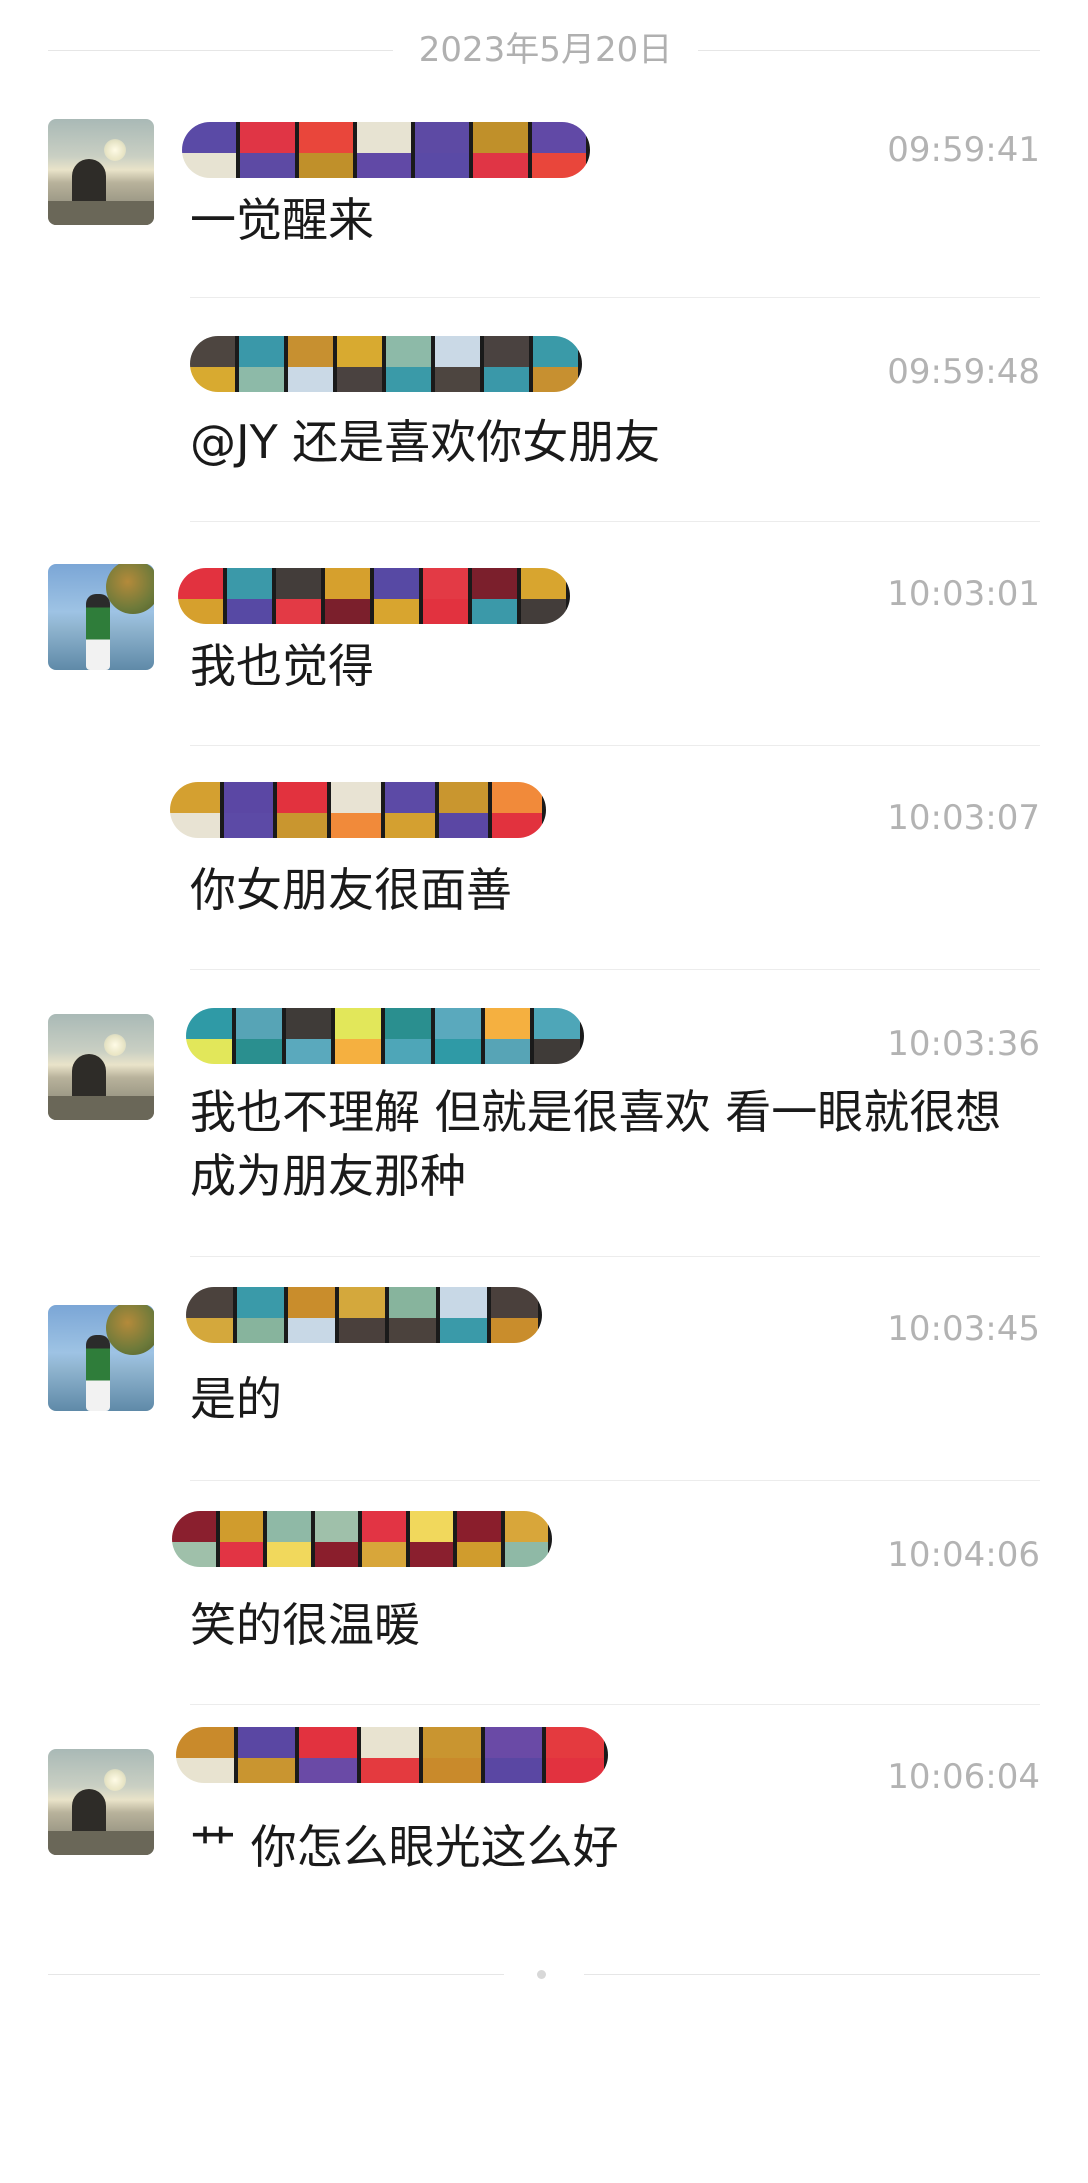 Image resolution: width=1088 pixels, height=2183 pixels. Describe the element at coordinates (616, 1399) in the screenshot. I see `message-text: 是的` at that location.